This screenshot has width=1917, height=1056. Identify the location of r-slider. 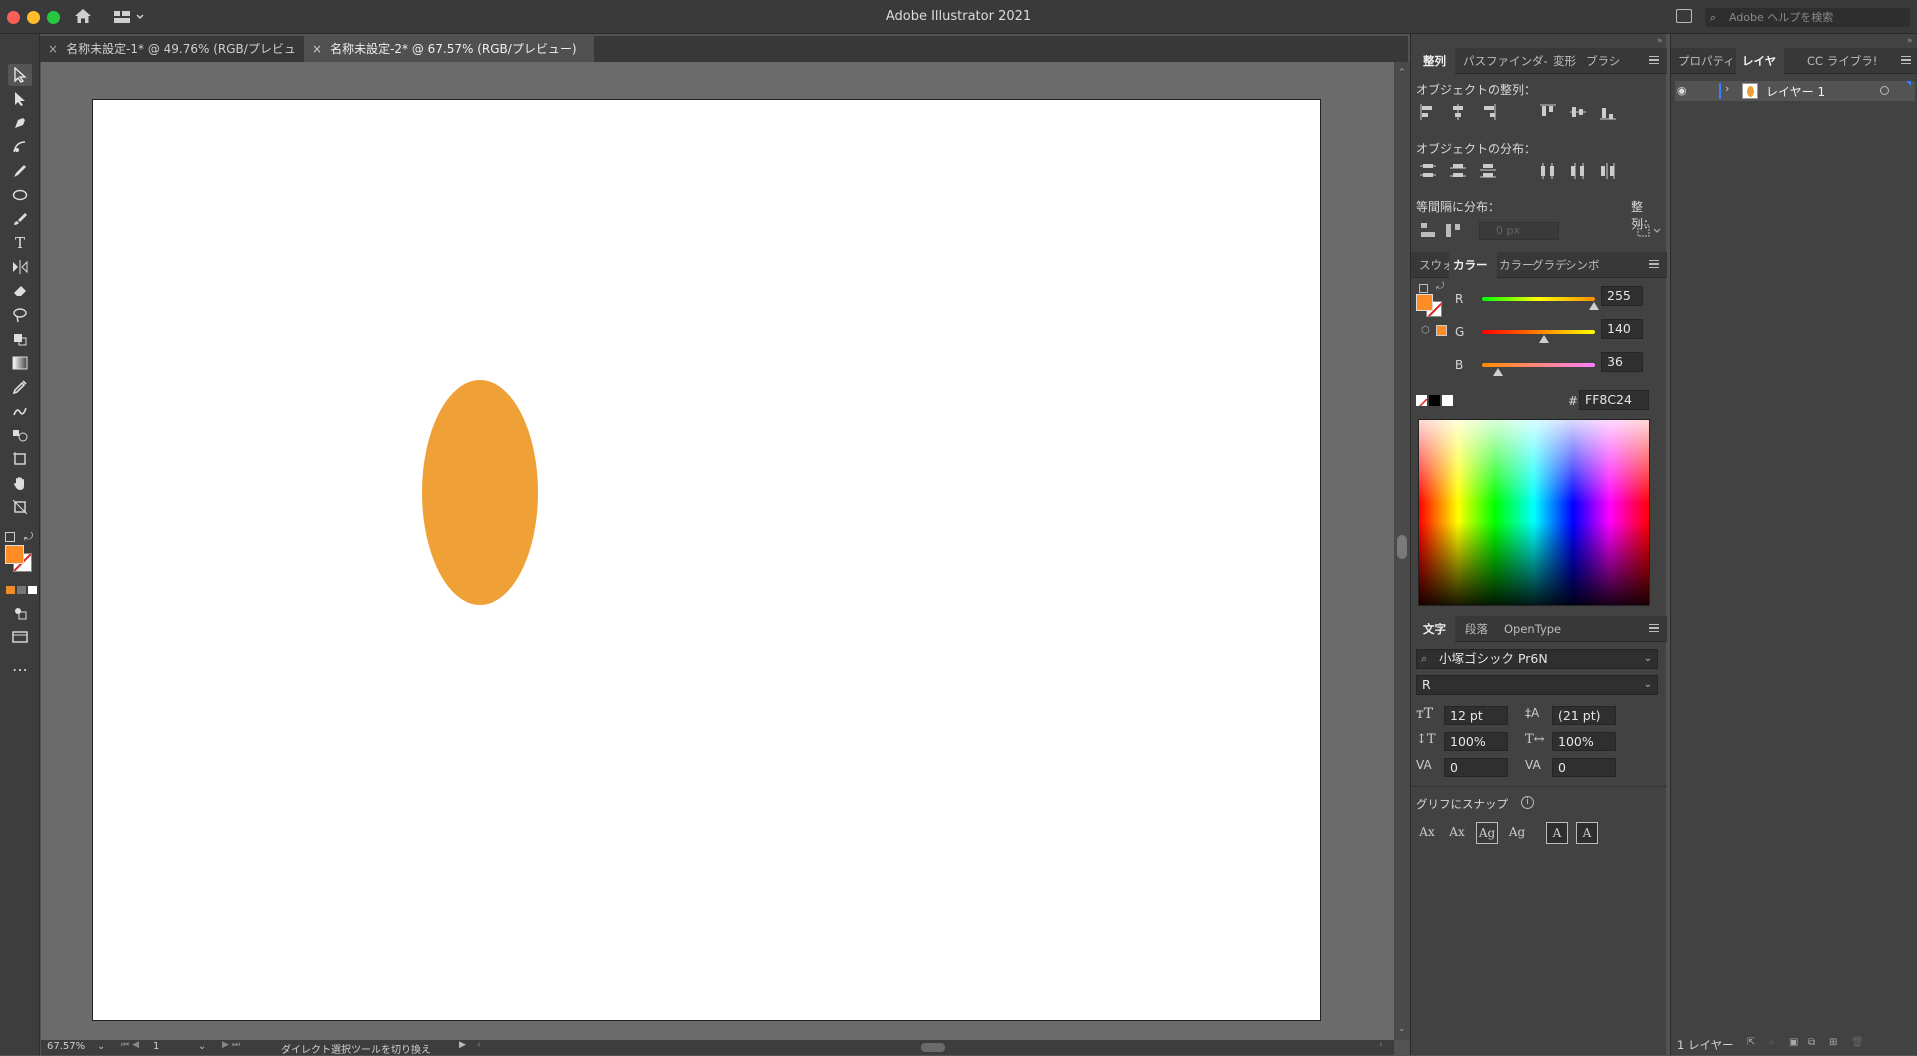
(1538, 299).